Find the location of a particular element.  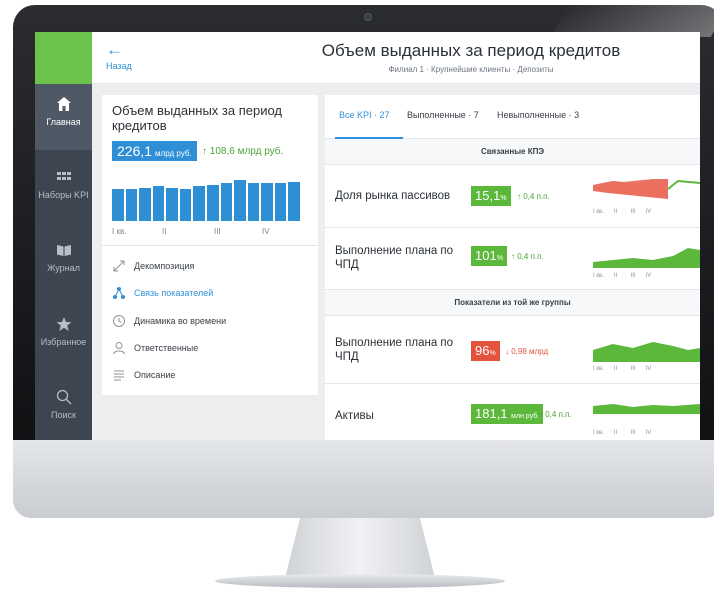

quarter-label: I кв. is located at coordinates (119, 231).